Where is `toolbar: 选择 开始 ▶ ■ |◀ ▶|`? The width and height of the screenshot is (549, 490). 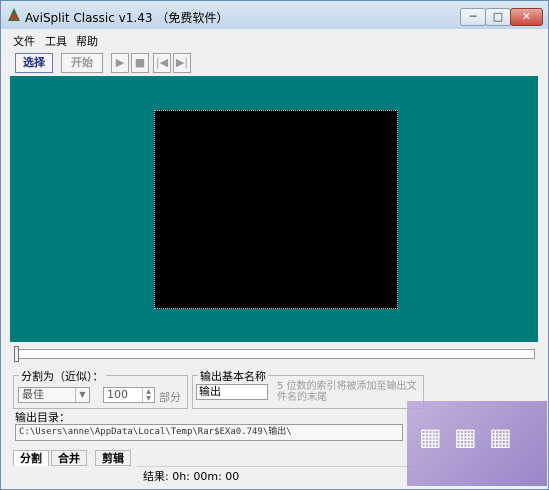
toolbar: 选择 开始 ▶ ■ |◀ ▶| is located at coordinates (274, 62).